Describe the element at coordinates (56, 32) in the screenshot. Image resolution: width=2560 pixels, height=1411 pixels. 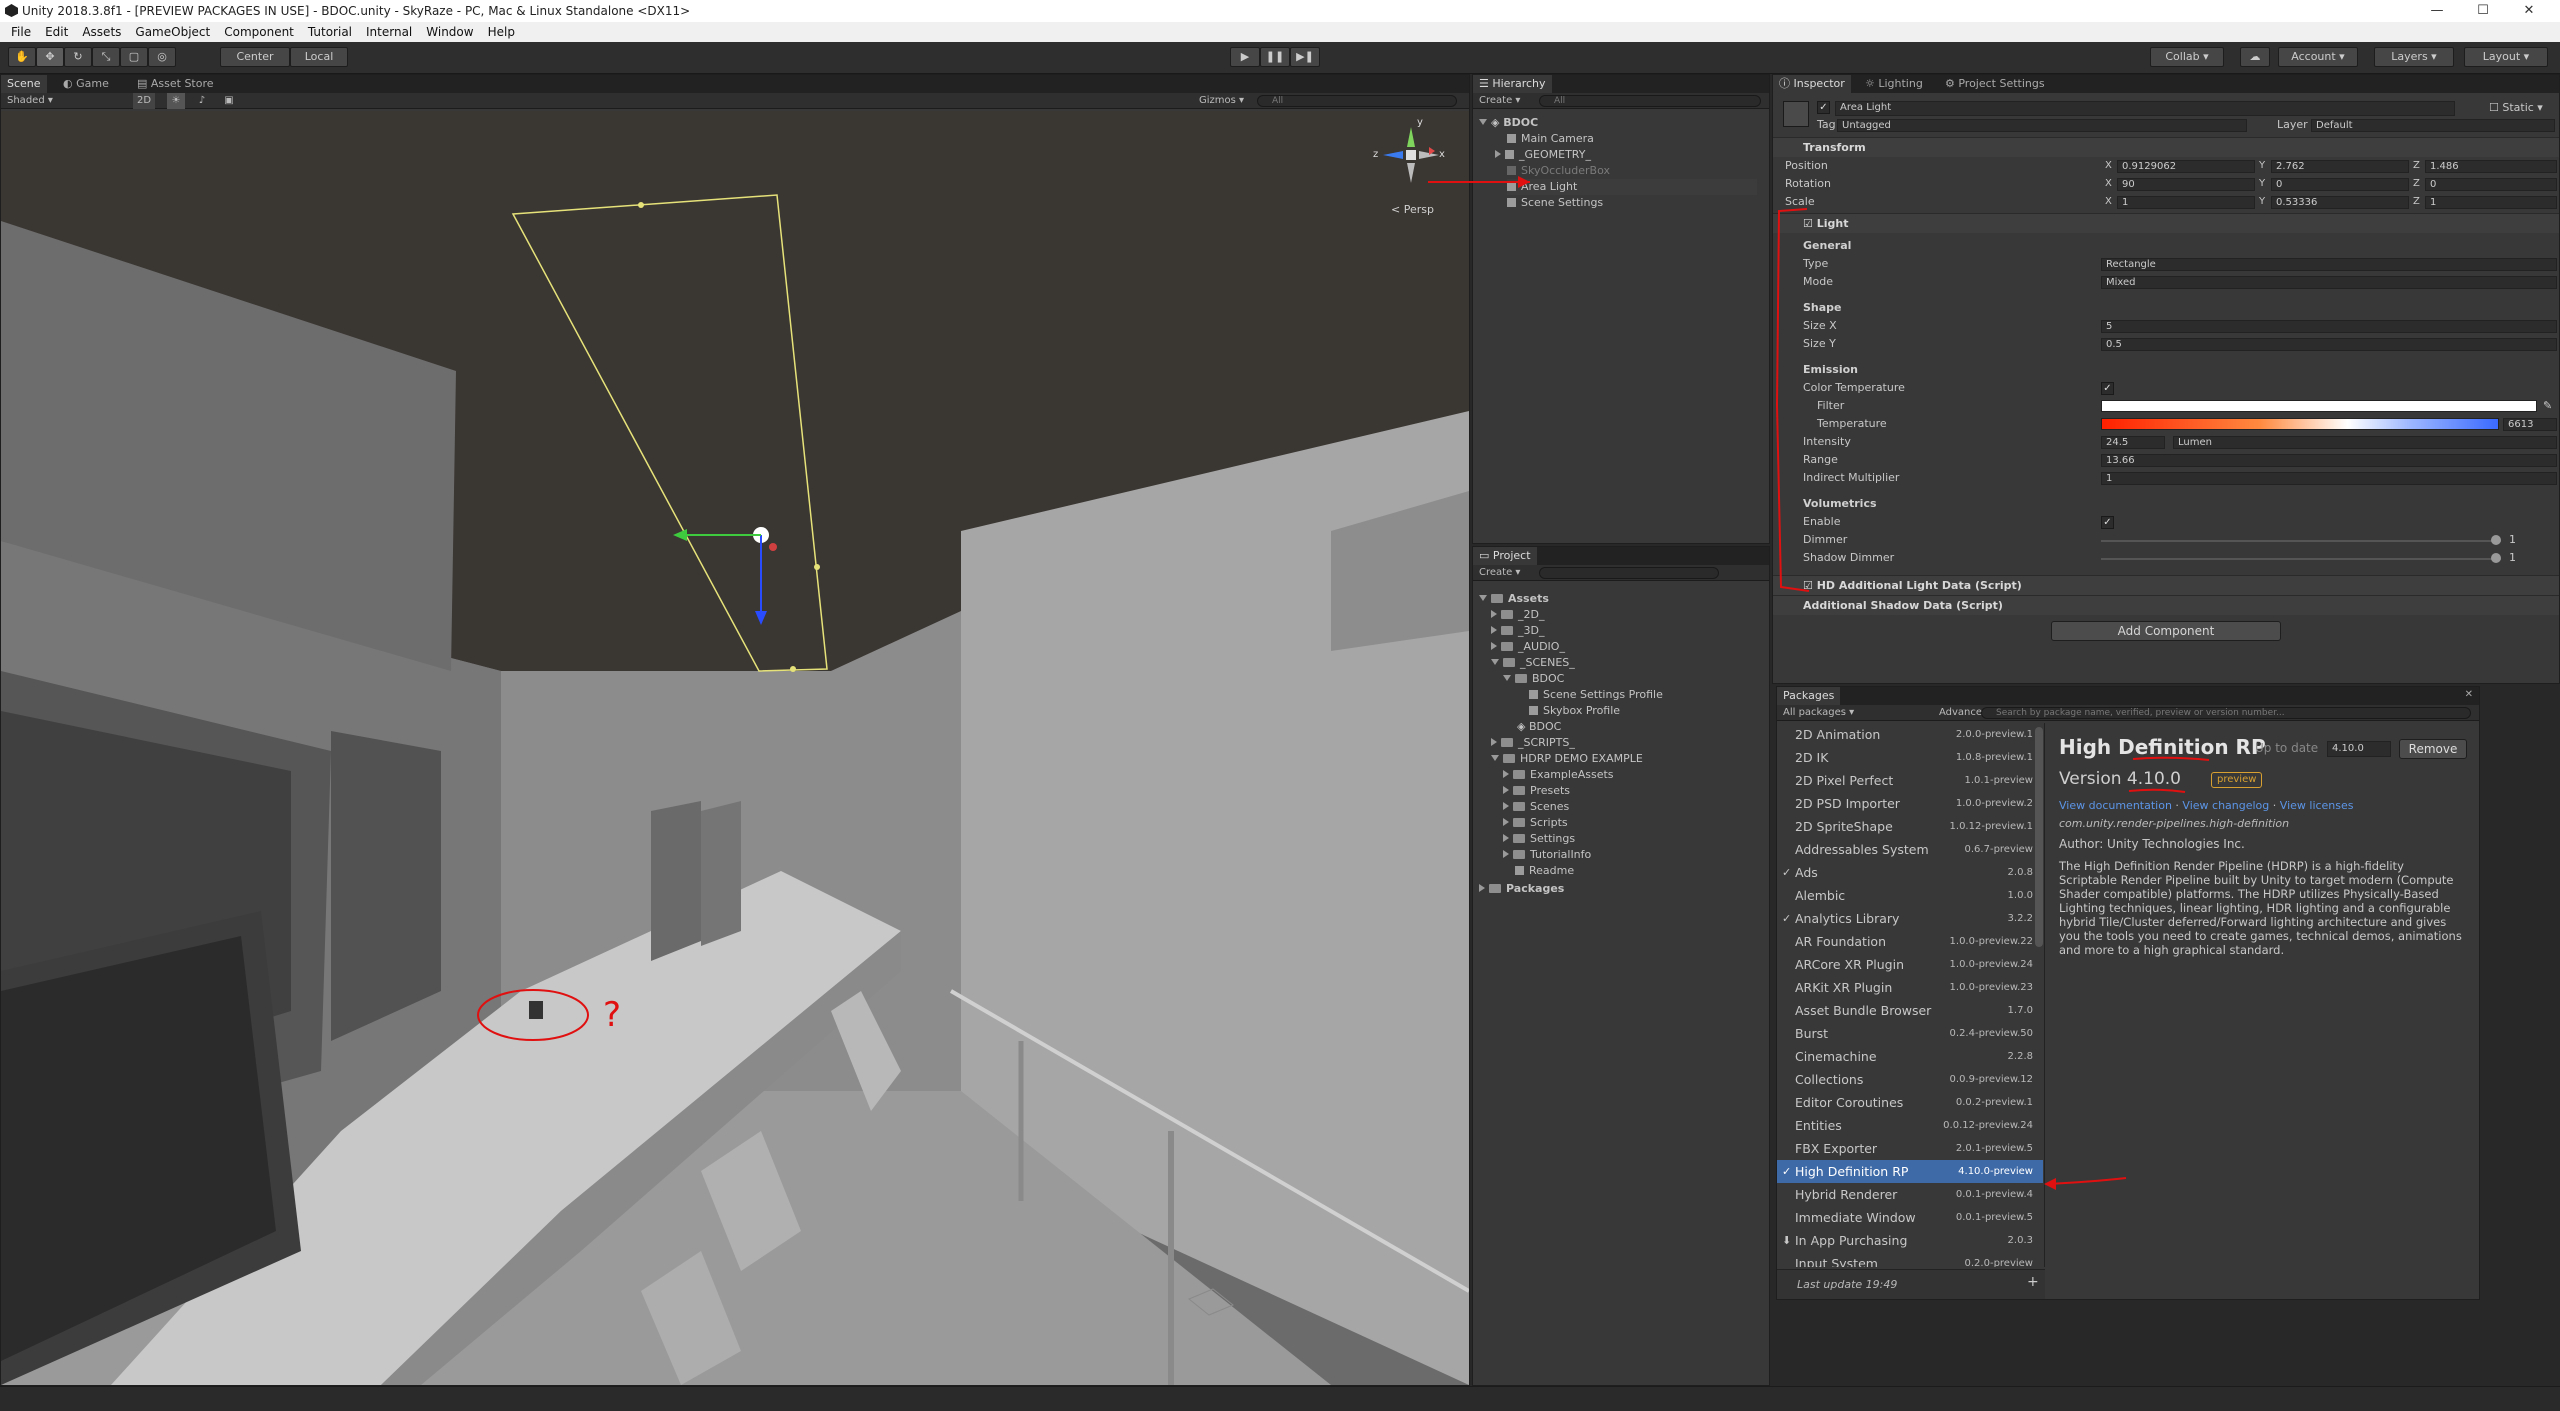
I see `menu-edit: Edit` at that location.